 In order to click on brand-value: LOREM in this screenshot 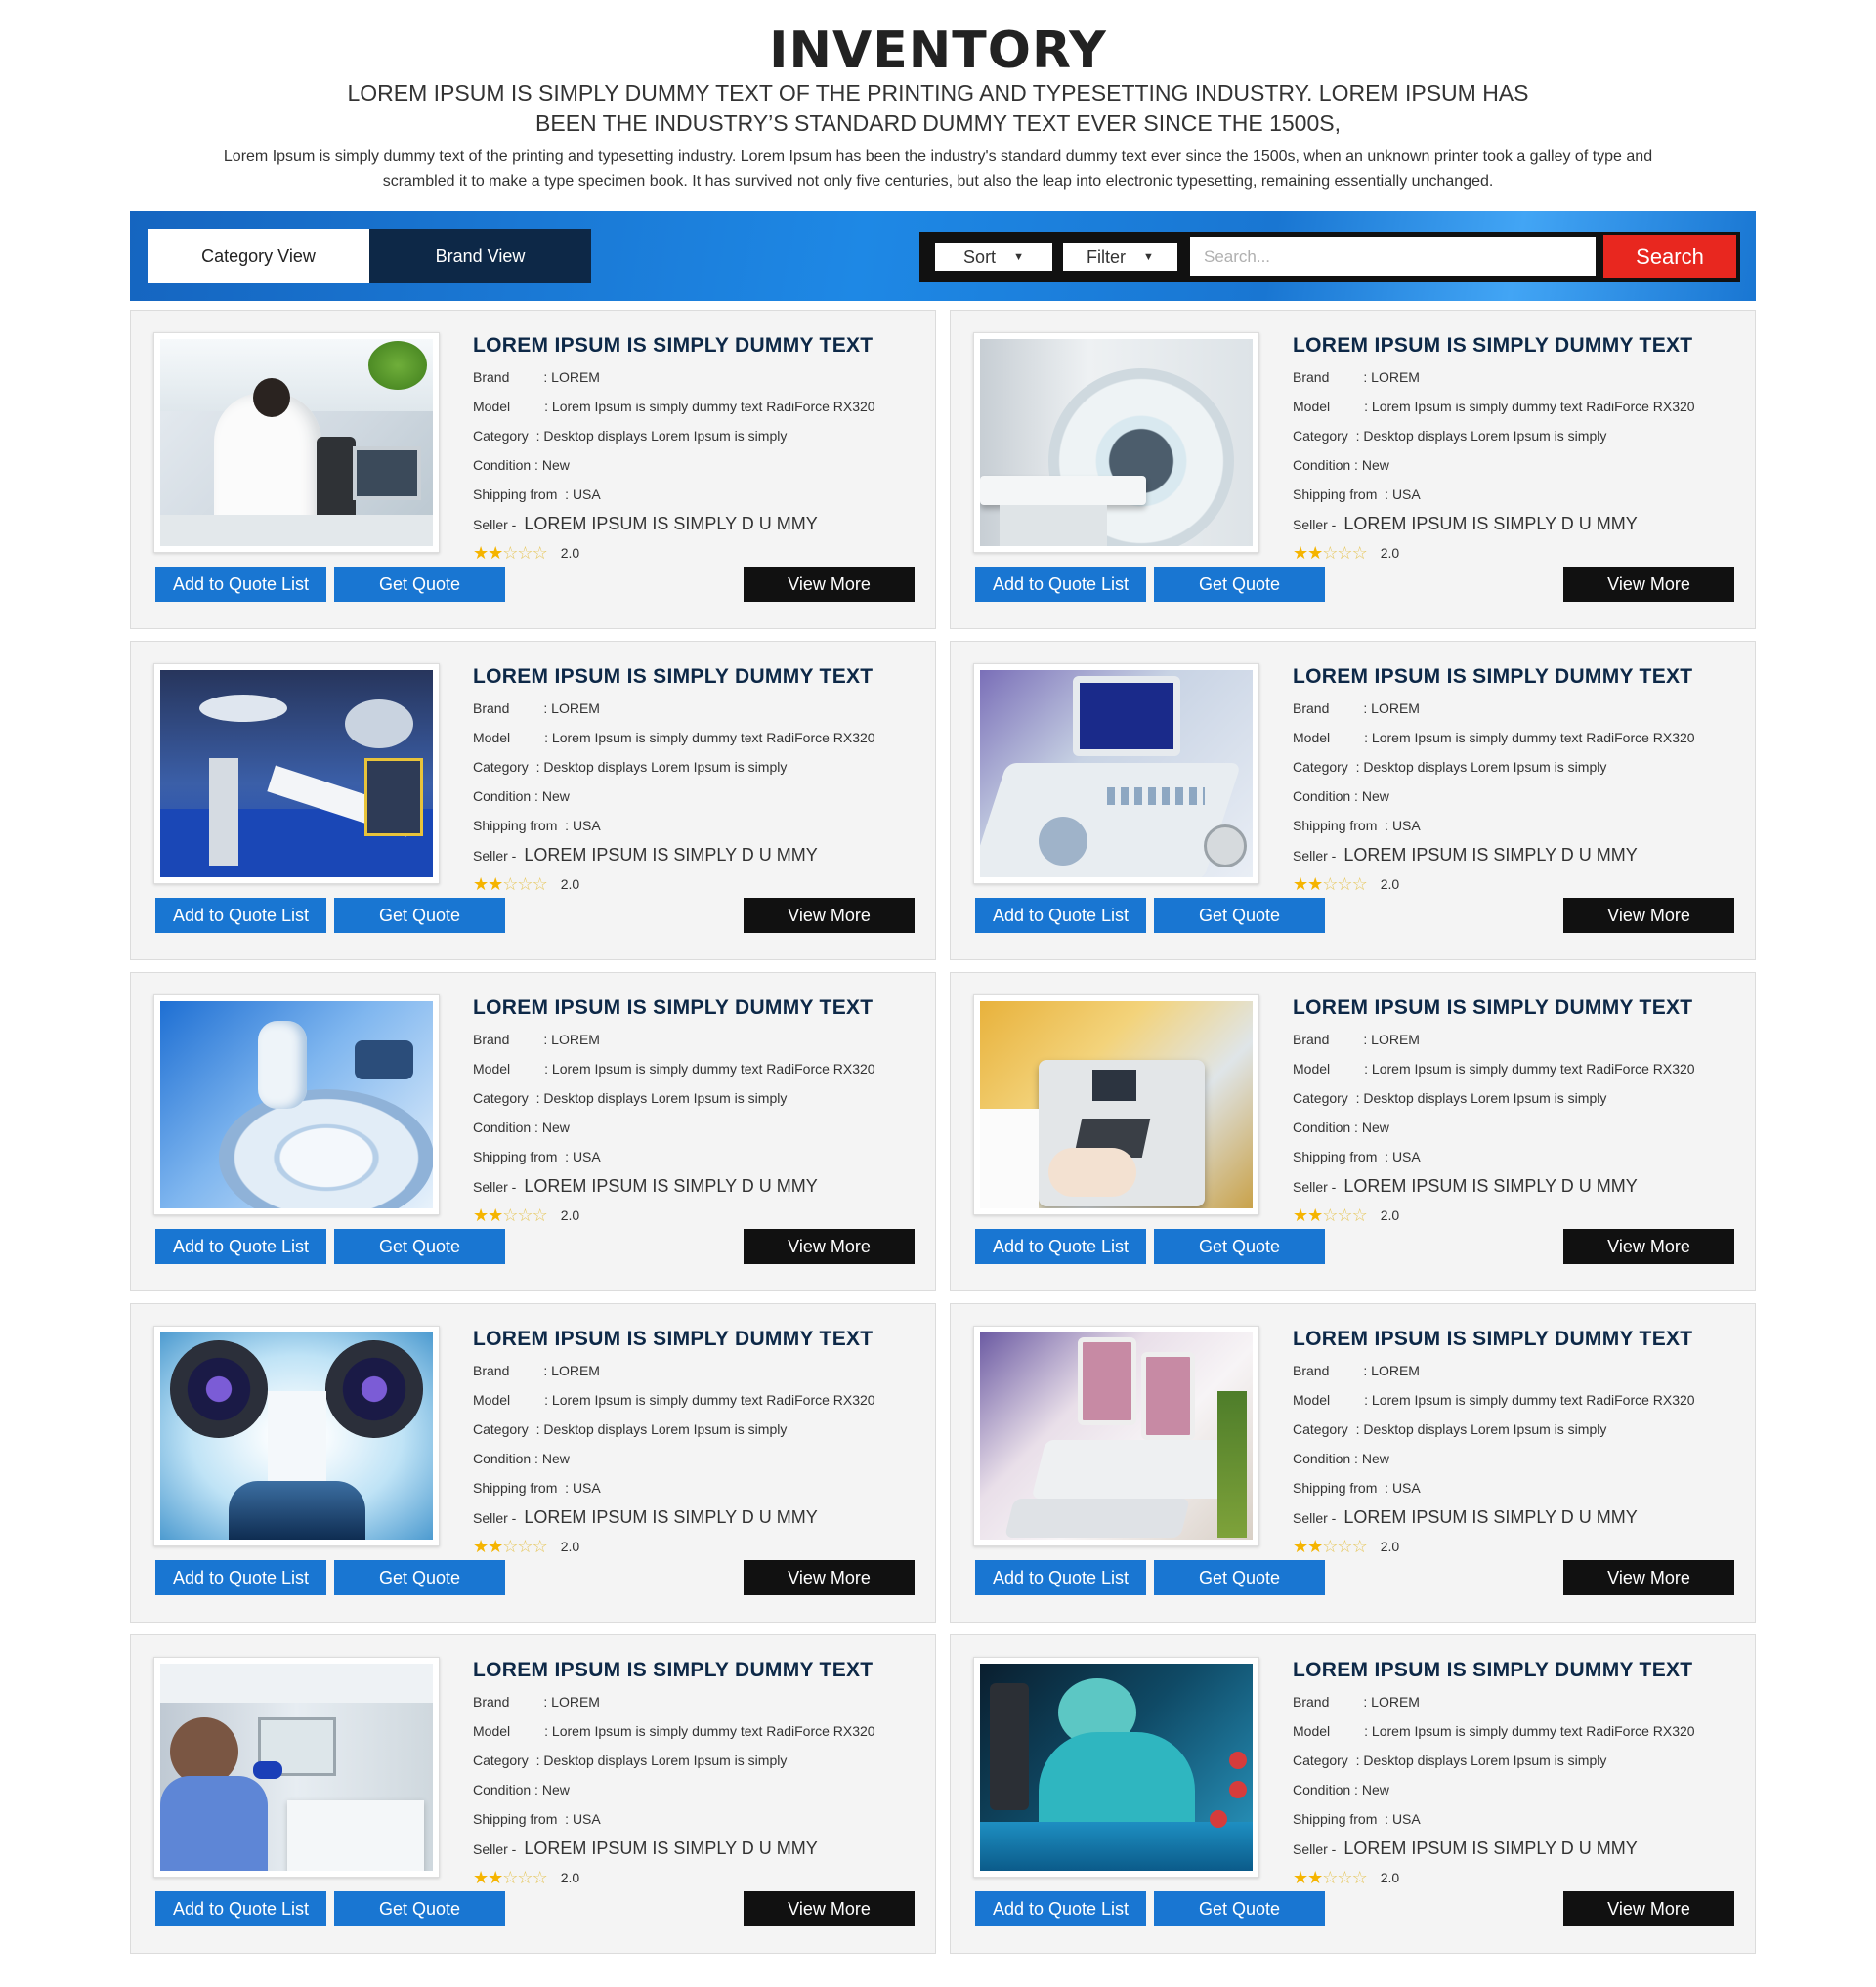, I will do `click(575, 1702)`.